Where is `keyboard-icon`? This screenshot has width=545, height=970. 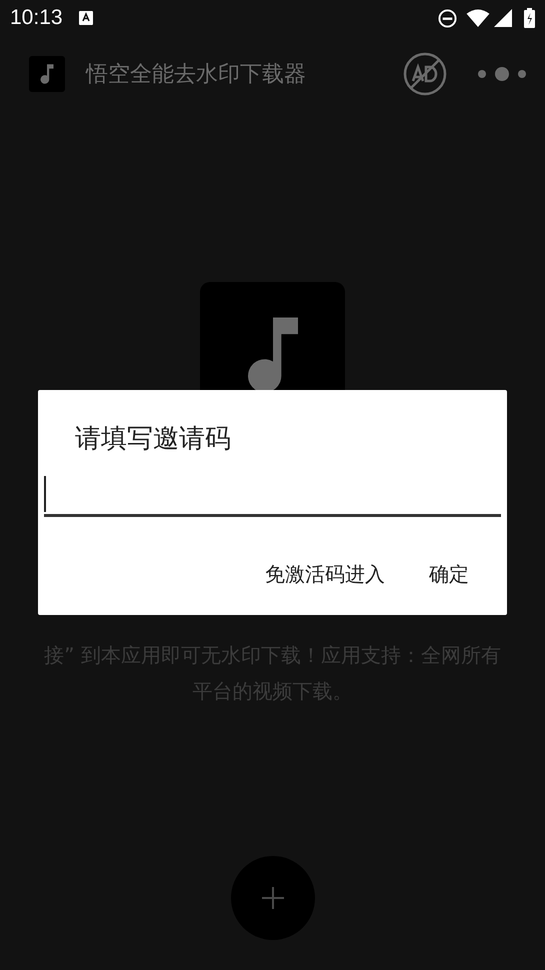 keyboard-icon is located at coordinates (85, 18).